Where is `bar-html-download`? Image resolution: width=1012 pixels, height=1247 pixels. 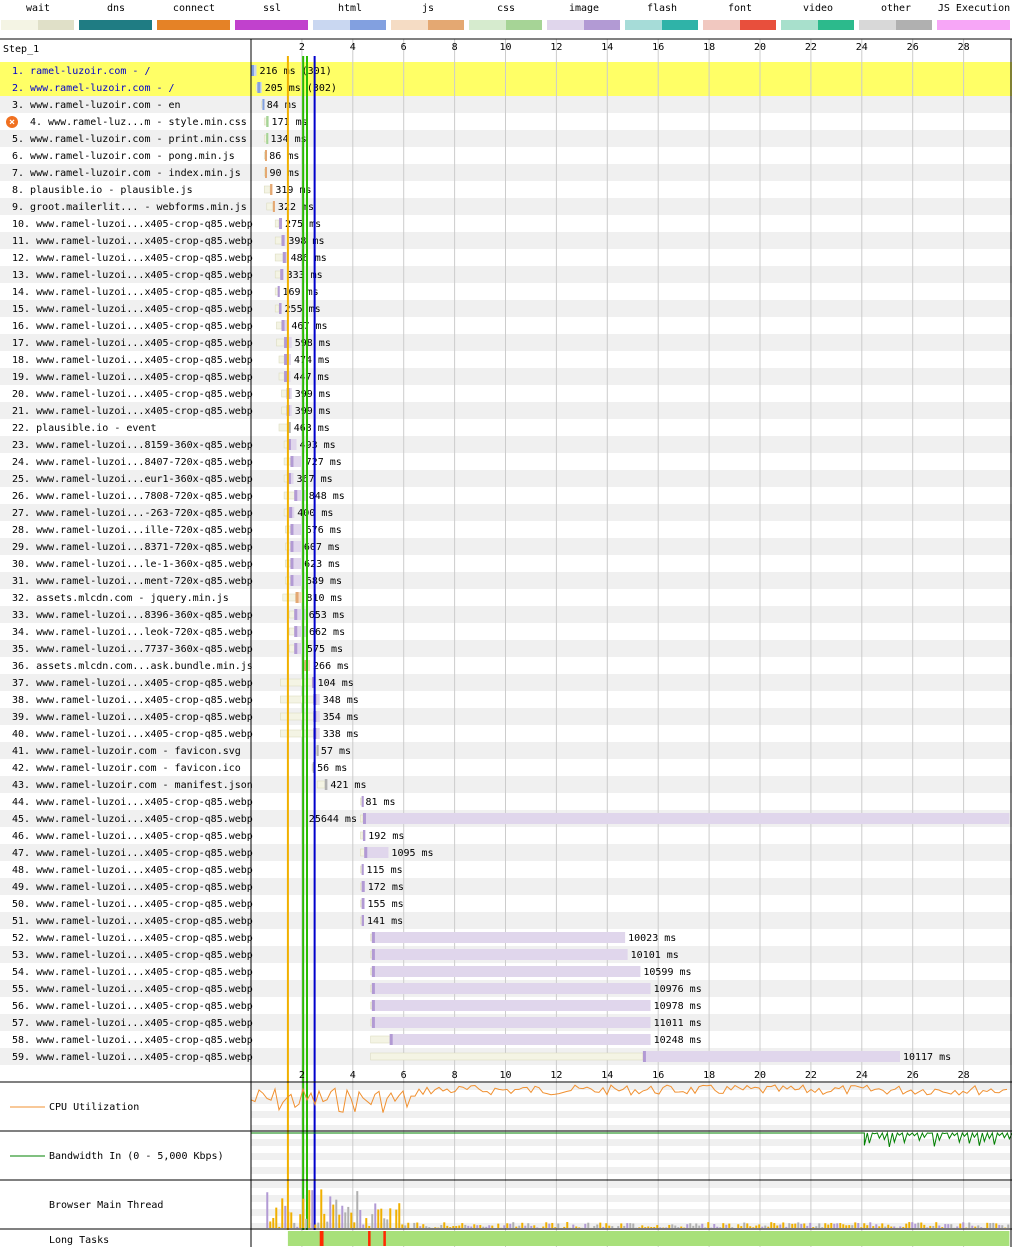 bar-html-download is located at coordinates (259, 87).